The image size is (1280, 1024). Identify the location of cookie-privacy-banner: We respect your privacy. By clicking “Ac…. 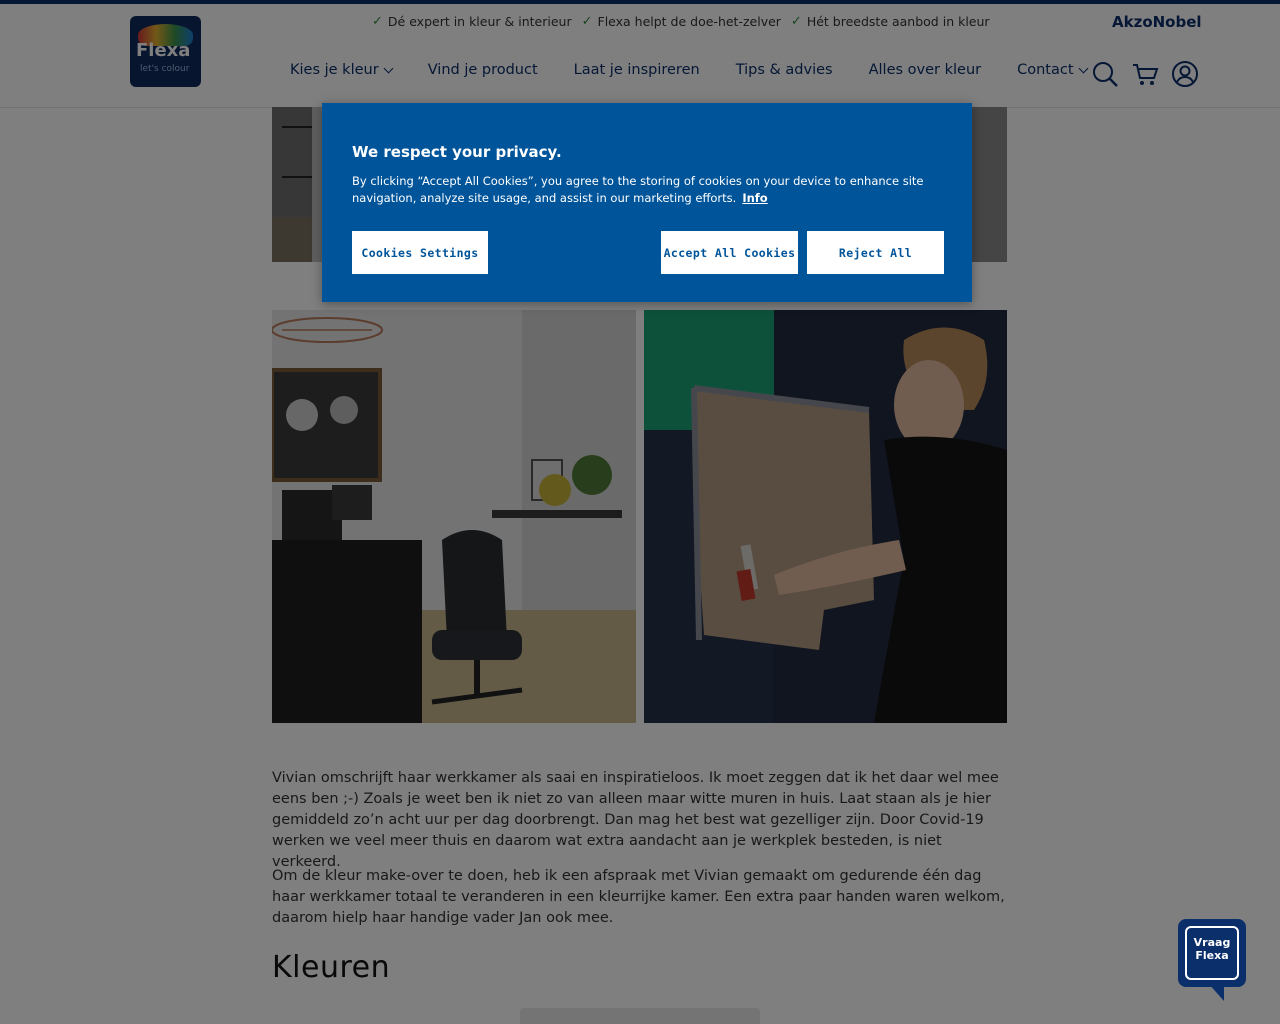
(647, 202).